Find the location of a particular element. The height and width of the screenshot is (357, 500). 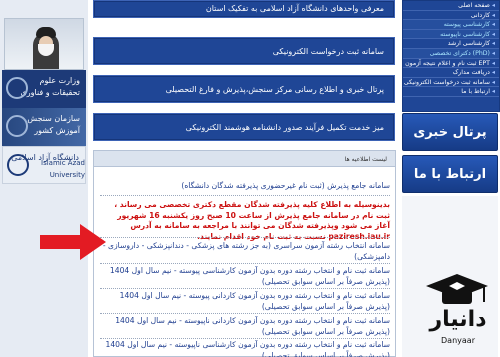

sanjesh-organization-banner: سازمان سنجش آموزش کشور is located at coordinates (44, 127).